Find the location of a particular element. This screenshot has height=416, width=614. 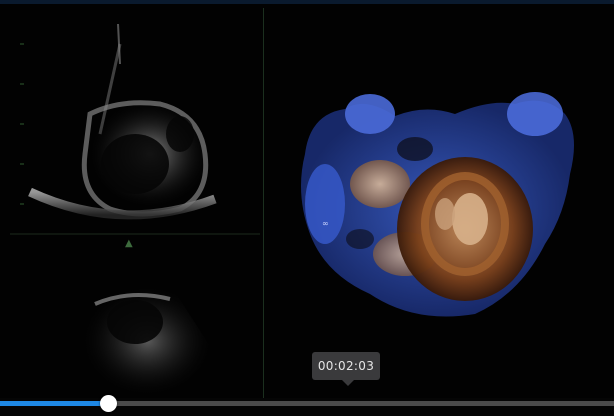

seekbar-handle is located at coordinates (108, 403).